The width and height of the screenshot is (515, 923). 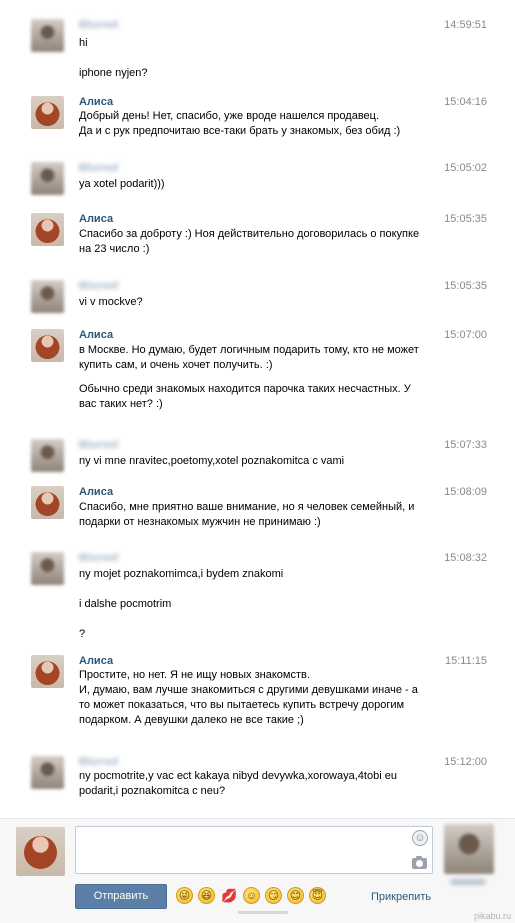 I want to click on scroll-indicator, so click(x=263, y=912).